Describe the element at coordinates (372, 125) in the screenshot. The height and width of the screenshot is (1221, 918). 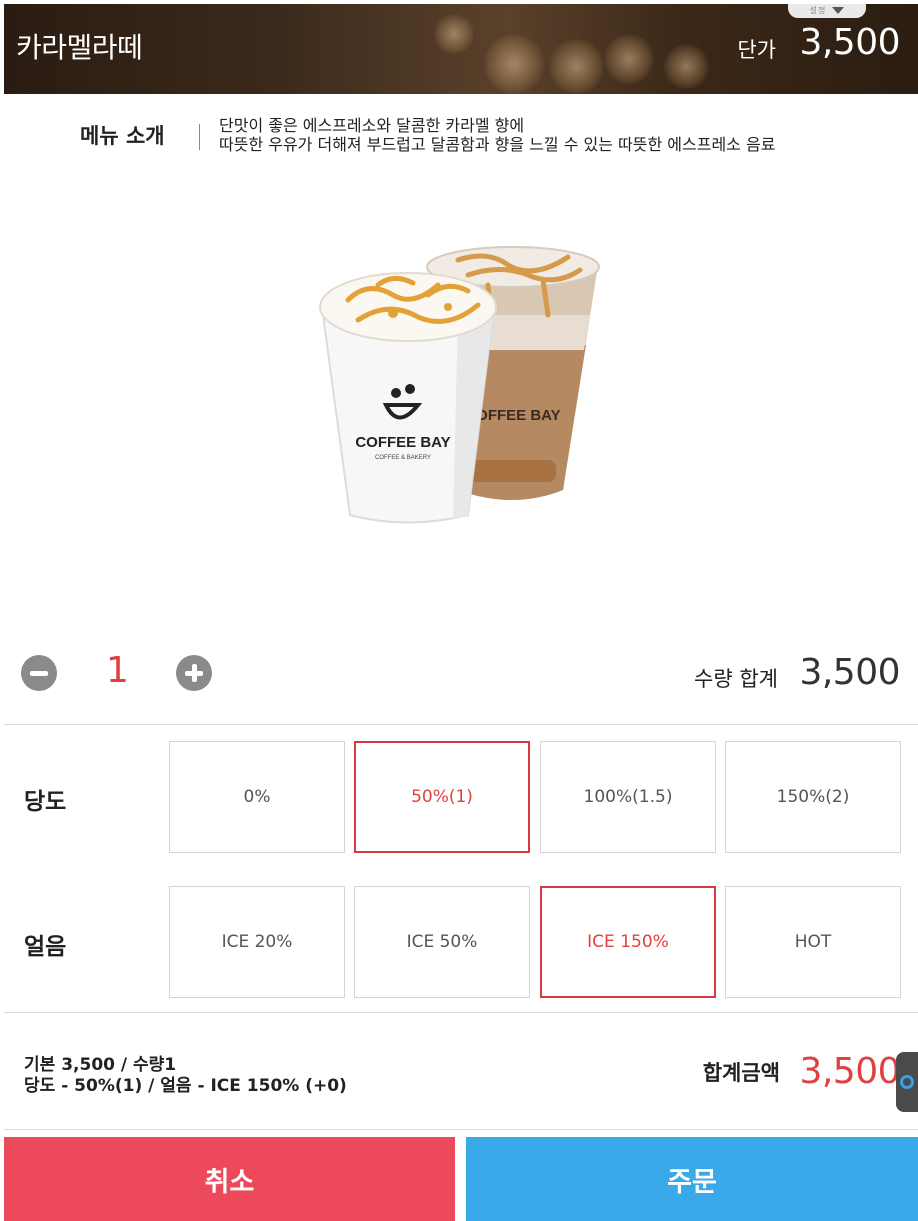
I see `intro-line-1: 단맛이 좋은 에스프레소와 달콤한 카라멜 향에` at that location.